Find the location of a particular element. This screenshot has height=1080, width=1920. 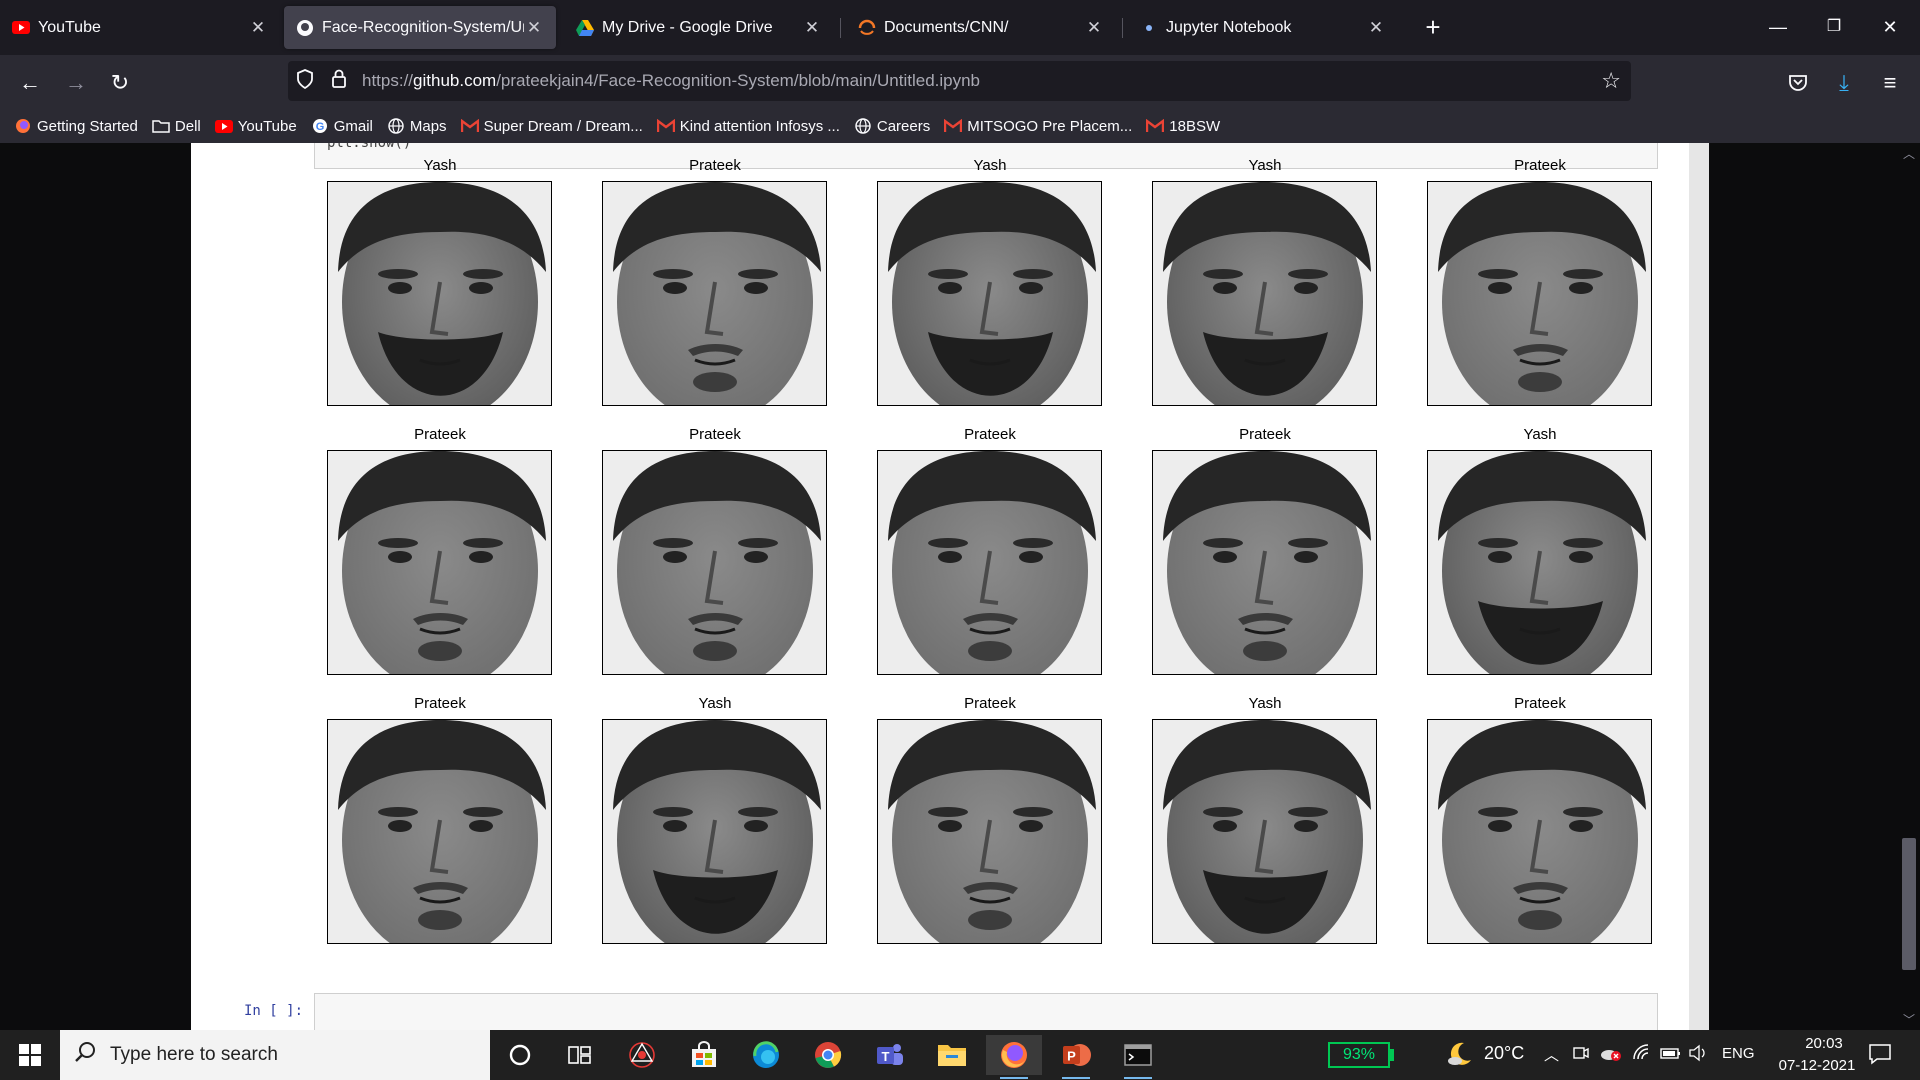

taskbar-search: Type here to search is located at coordinates (275, 1055).